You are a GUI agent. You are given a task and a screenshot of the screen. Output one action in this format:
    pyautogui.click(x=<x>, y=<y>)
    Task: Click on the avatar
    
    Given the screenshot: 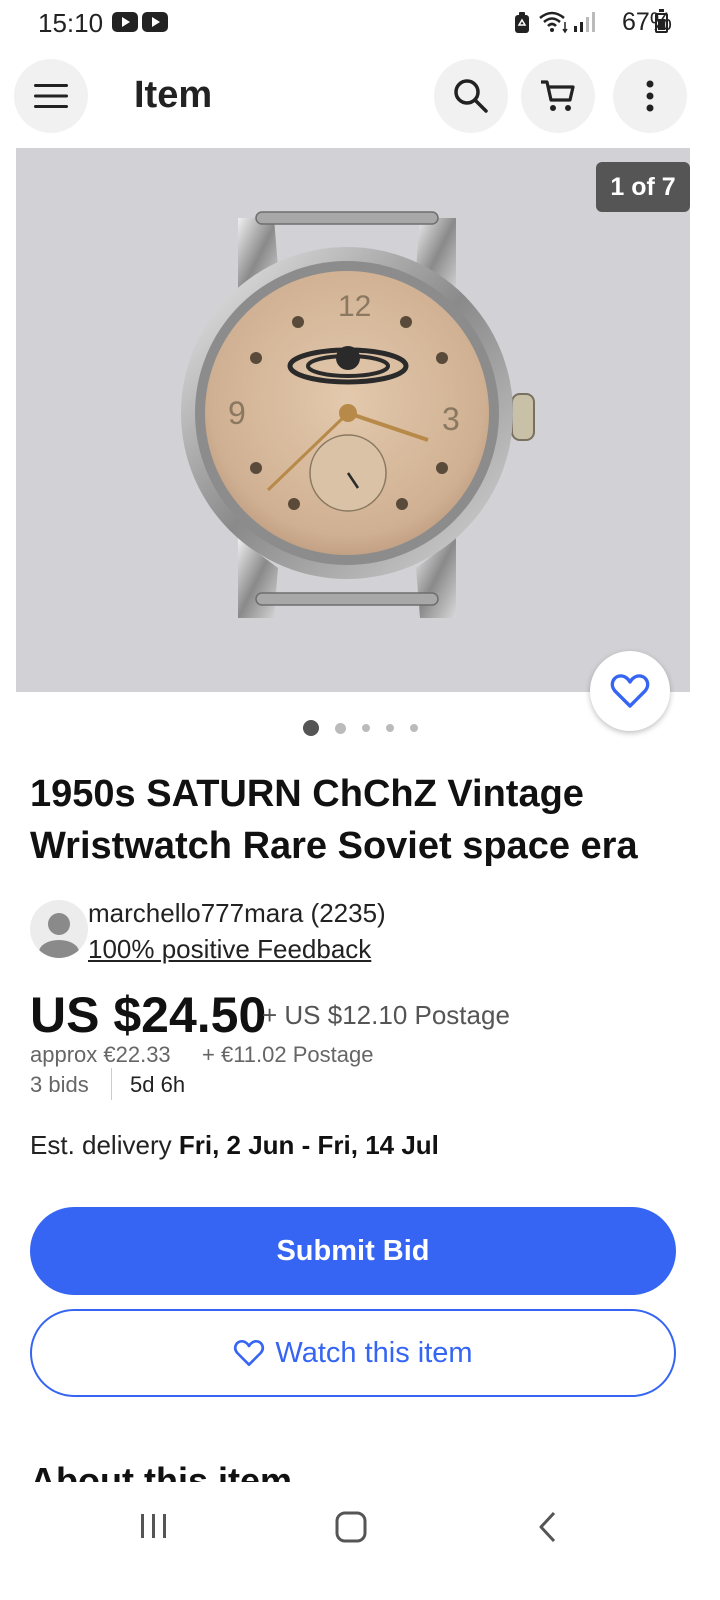 What is the action you would take?
    pyautogui.click(x=59, y=929)
    